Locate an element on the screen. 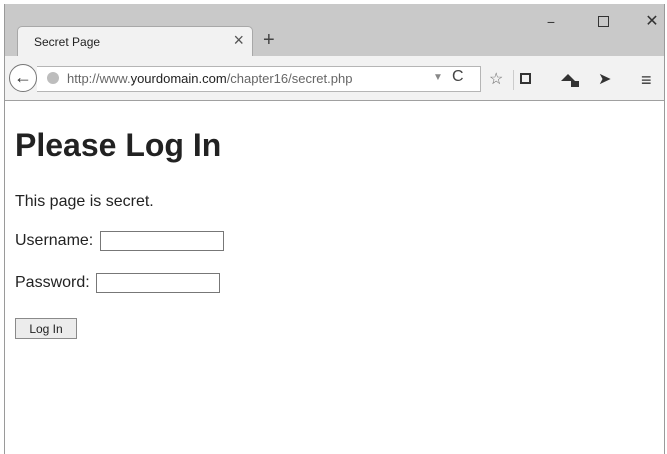  back-arrow-icon: ← is located at coordinates (23, 77).